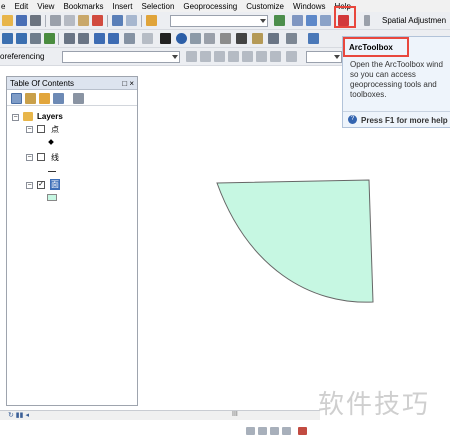 This screenshot has width=450, height=436. I want to click on layout-tools, so click(283, 431).